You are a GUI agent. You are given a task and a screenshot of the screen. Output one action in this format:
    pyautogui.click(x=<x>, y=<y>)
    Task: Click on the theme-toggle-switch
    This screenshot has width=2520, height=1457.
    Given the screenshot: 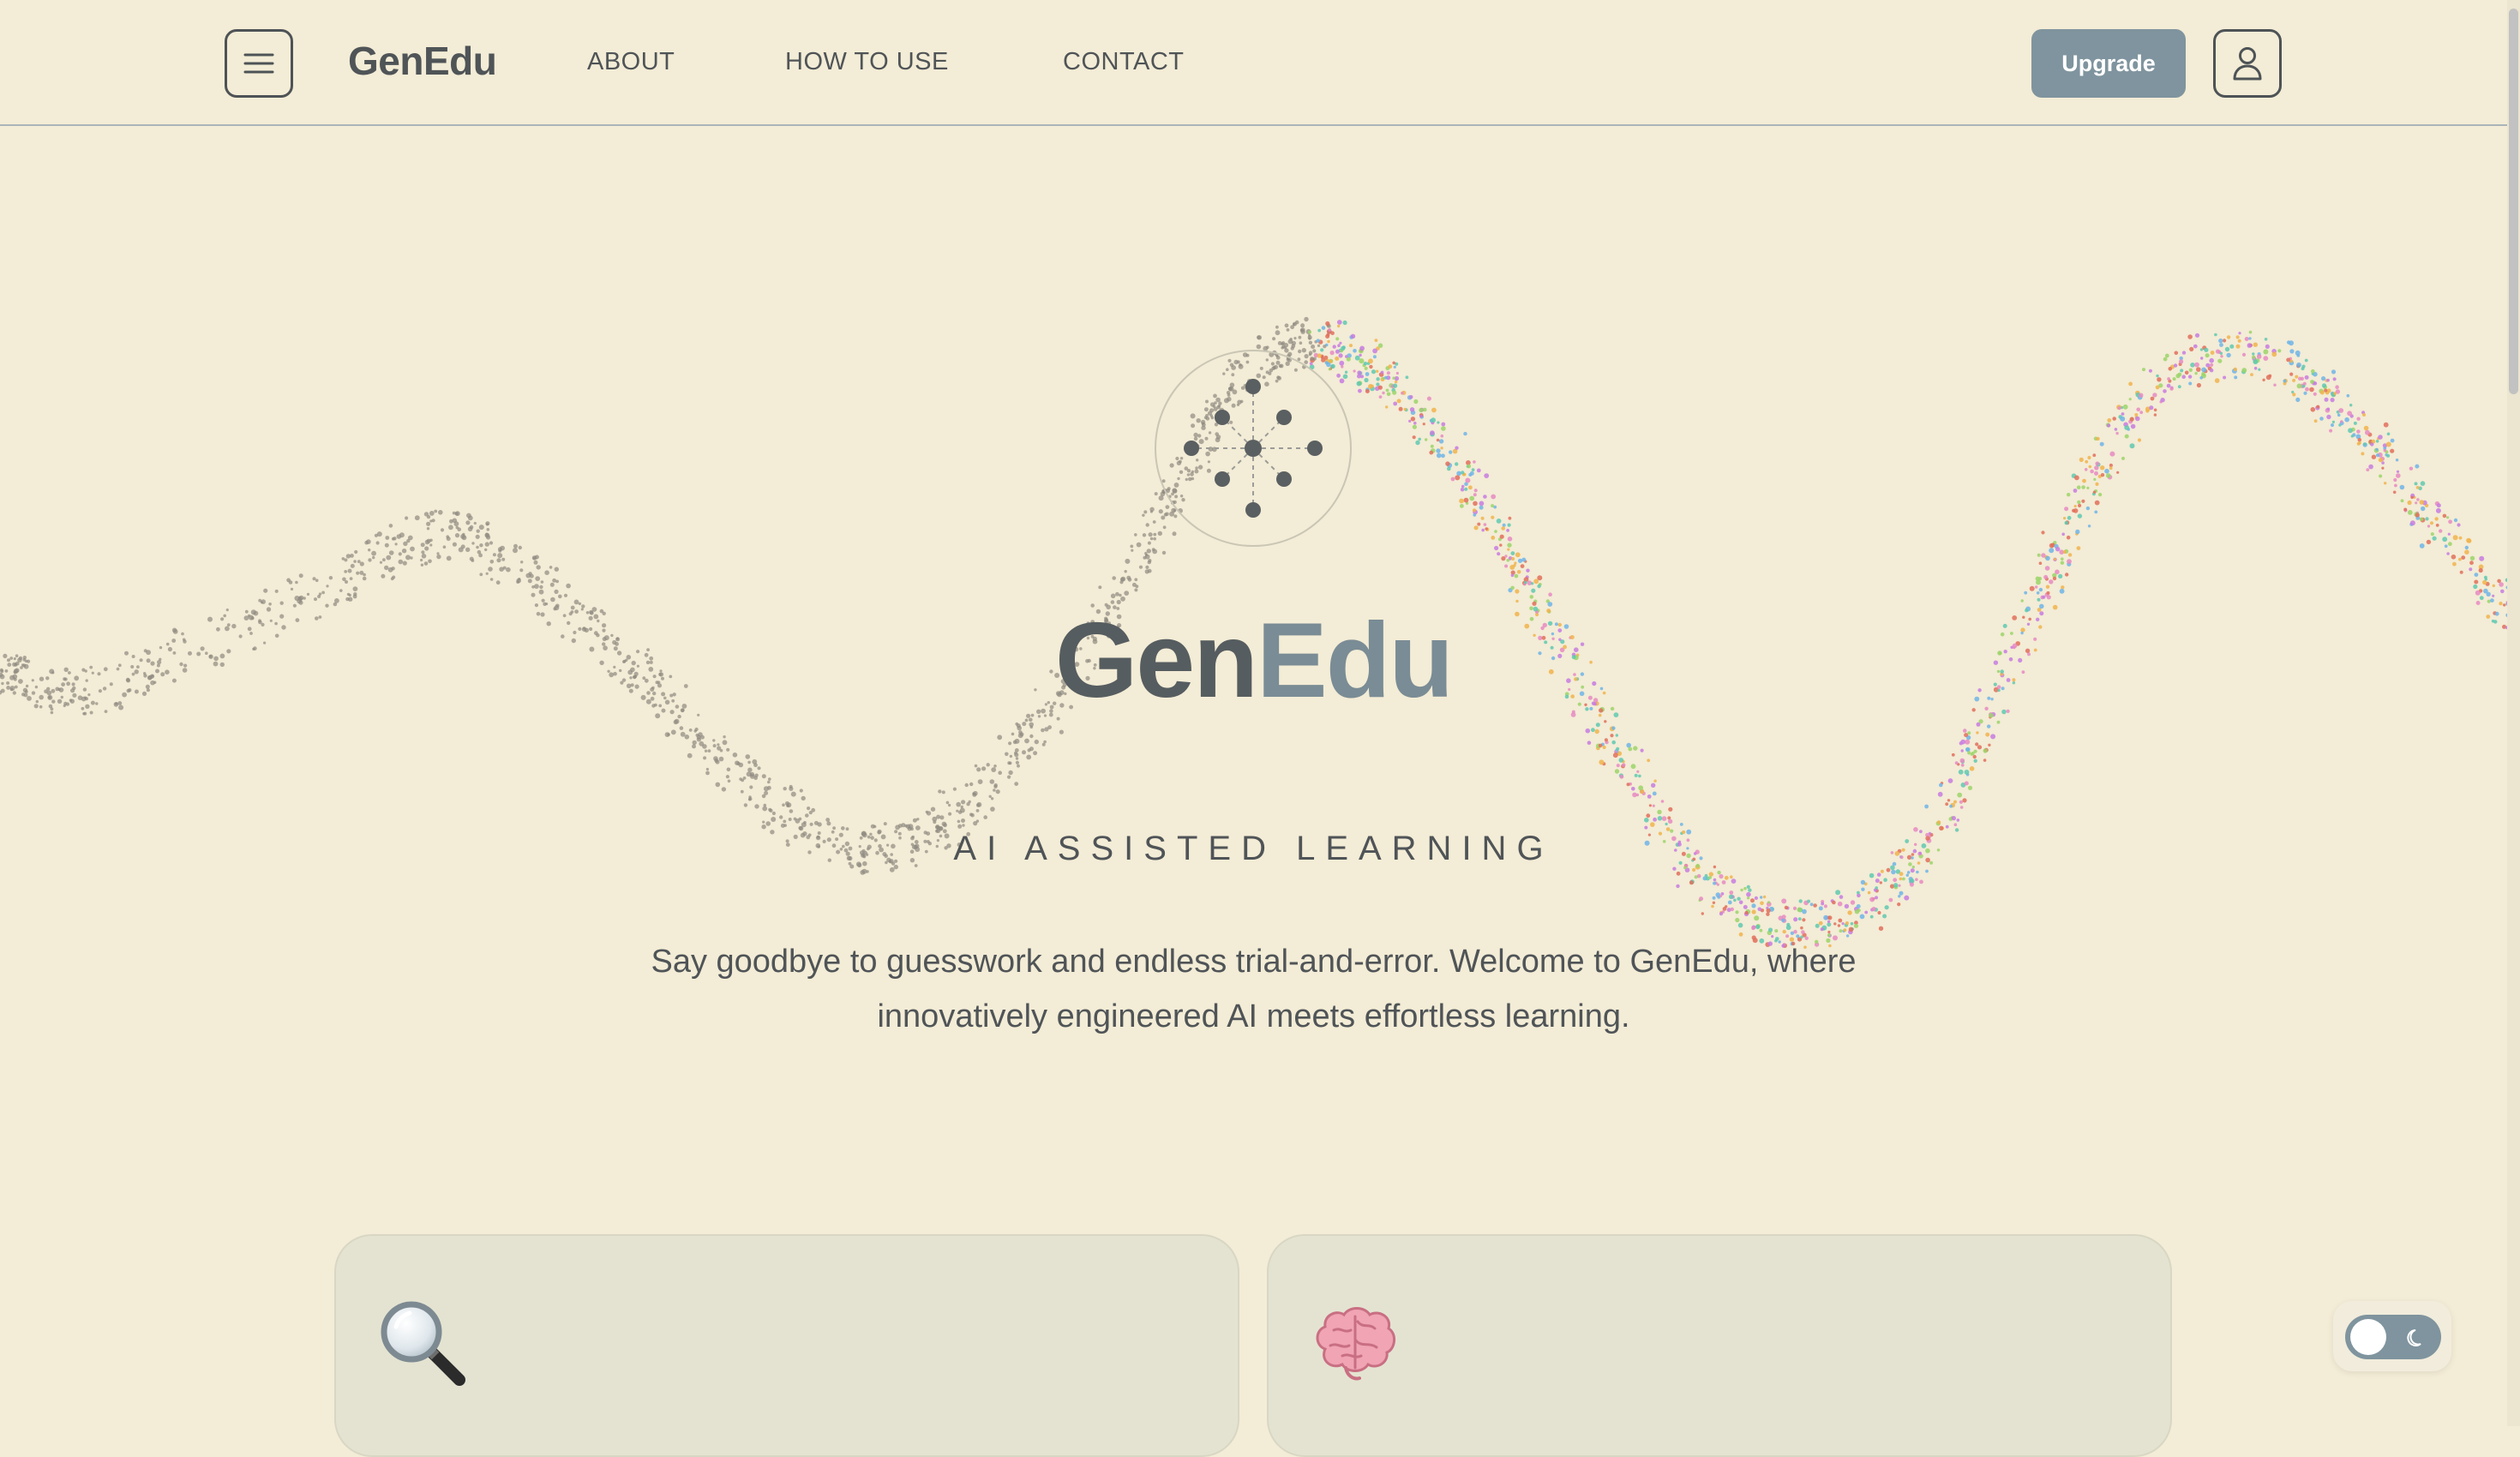 What is the action you would take?
    pyautogui.click(x=2393, y=1337)
    